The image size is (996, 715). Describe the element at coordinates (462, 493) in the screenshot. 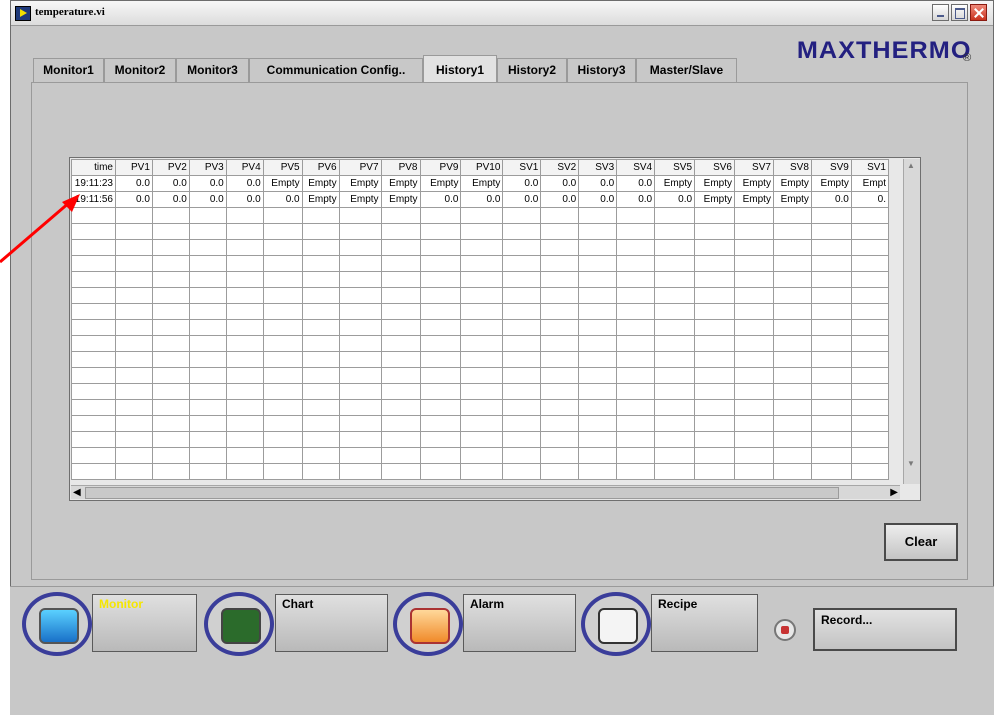

I see `horizontal-scroll-thumb` at that location.